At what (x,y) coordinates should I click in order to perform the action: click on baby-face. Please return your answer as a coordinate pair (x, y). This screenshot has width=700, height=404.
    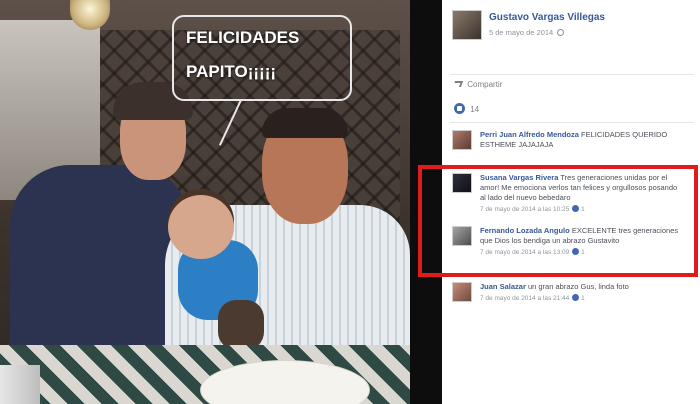
    Looking at the image, I should click on (201, 227).